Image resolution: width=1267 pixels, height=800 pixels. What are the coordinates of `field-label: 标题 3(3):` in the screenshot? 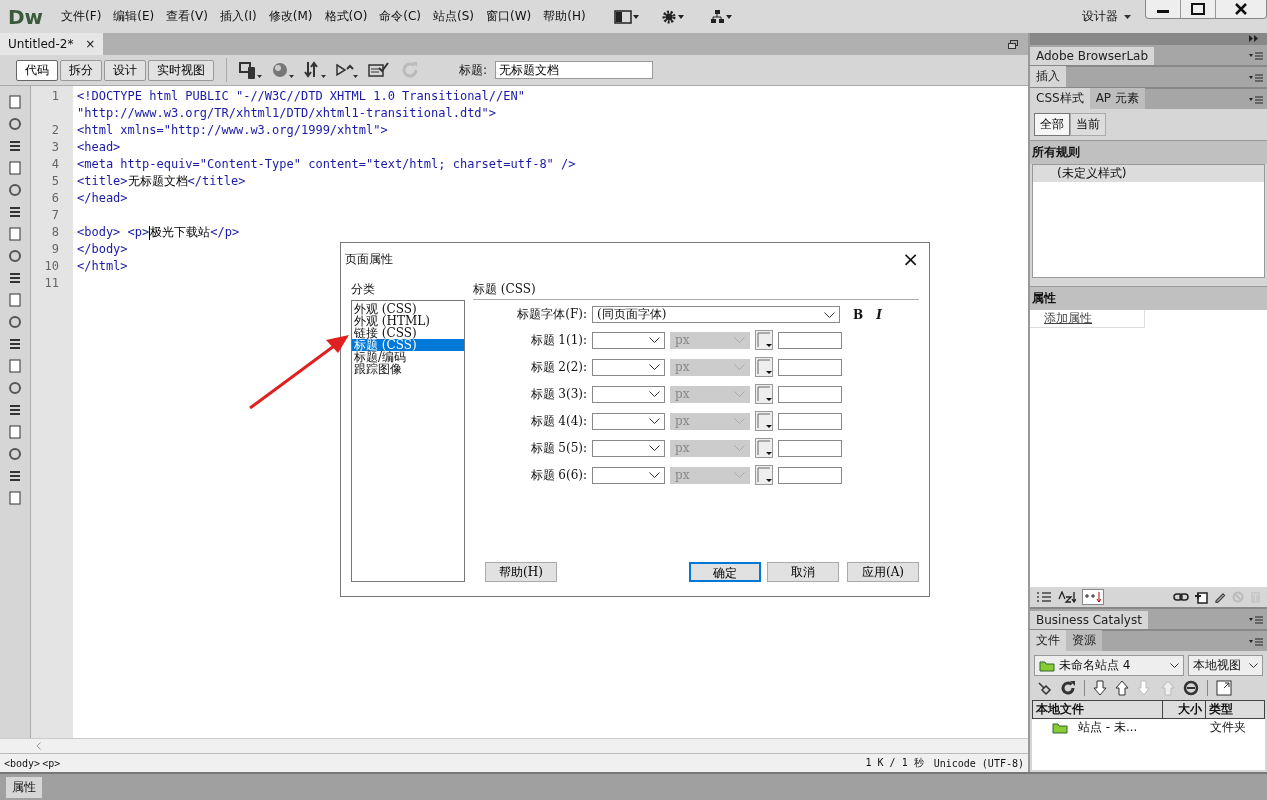 It's located at (558, 394).